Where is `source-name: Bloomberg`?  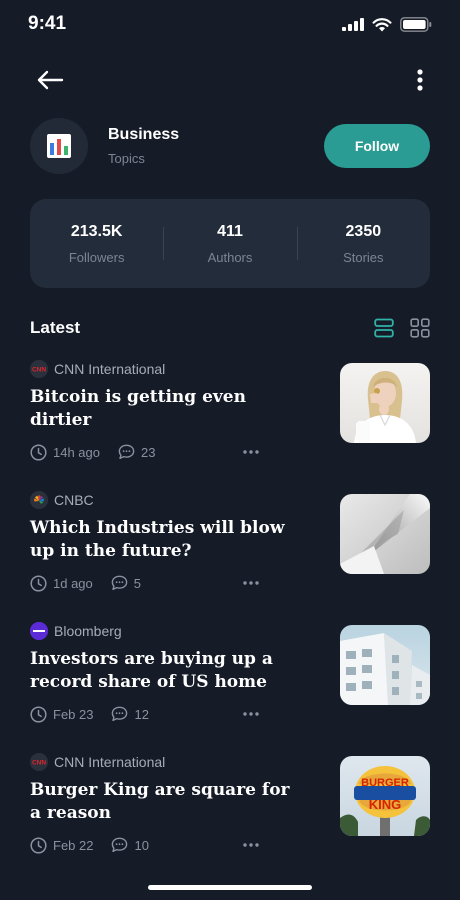
source-name: Bloomberg is located at coordinates (88, 631).